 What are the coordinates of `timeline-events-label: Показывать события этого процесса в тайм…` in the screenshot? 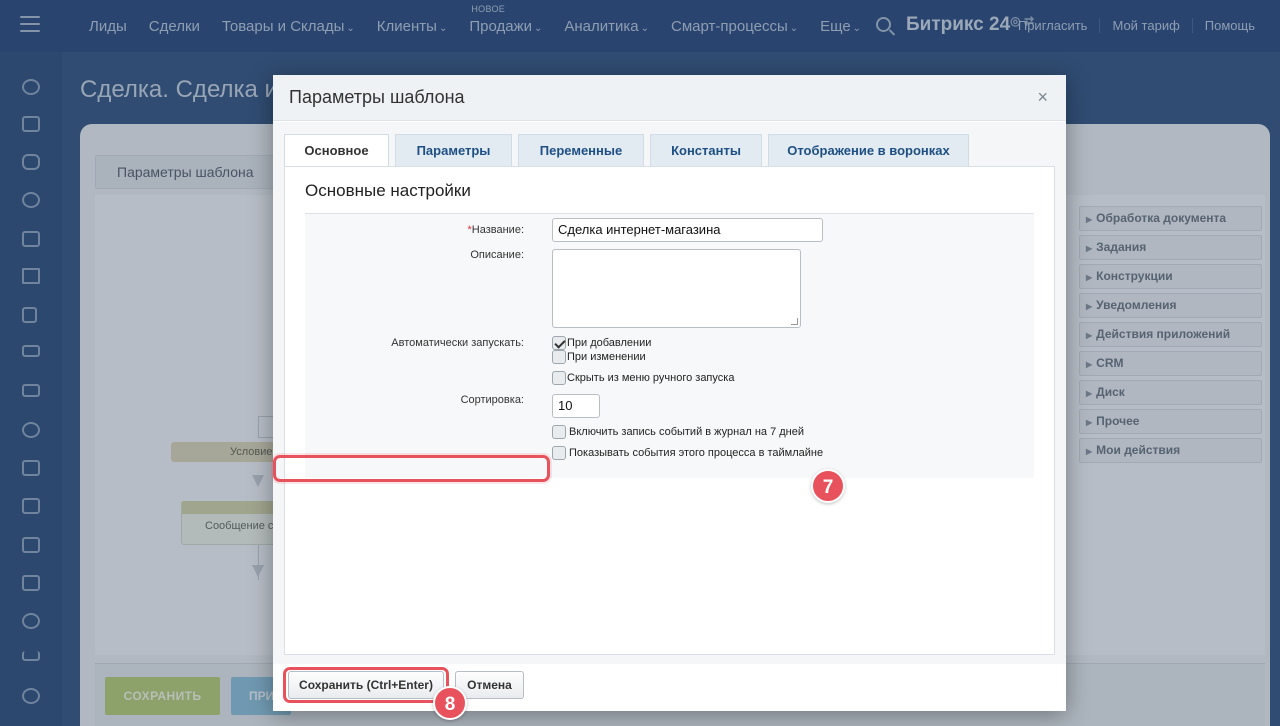 It's located at (696, 453).